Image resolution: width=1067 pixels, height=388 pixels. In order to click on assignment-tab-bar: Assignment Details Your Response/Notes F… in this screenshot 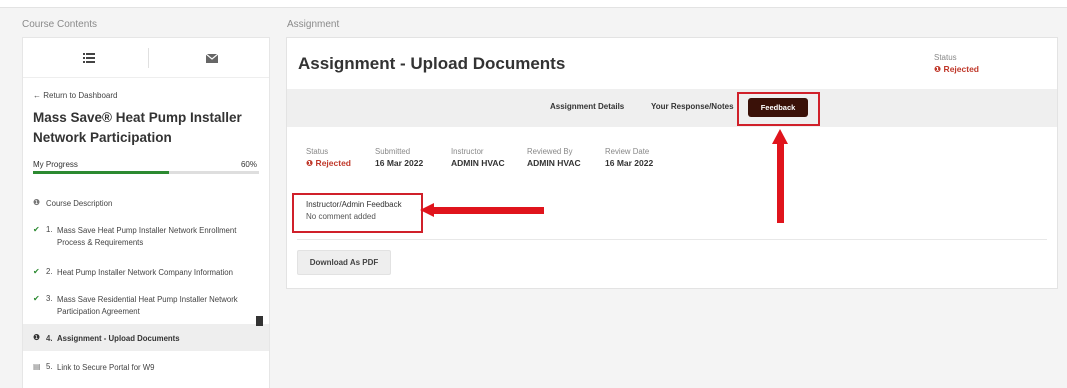, I will do `click(672, 108)`.